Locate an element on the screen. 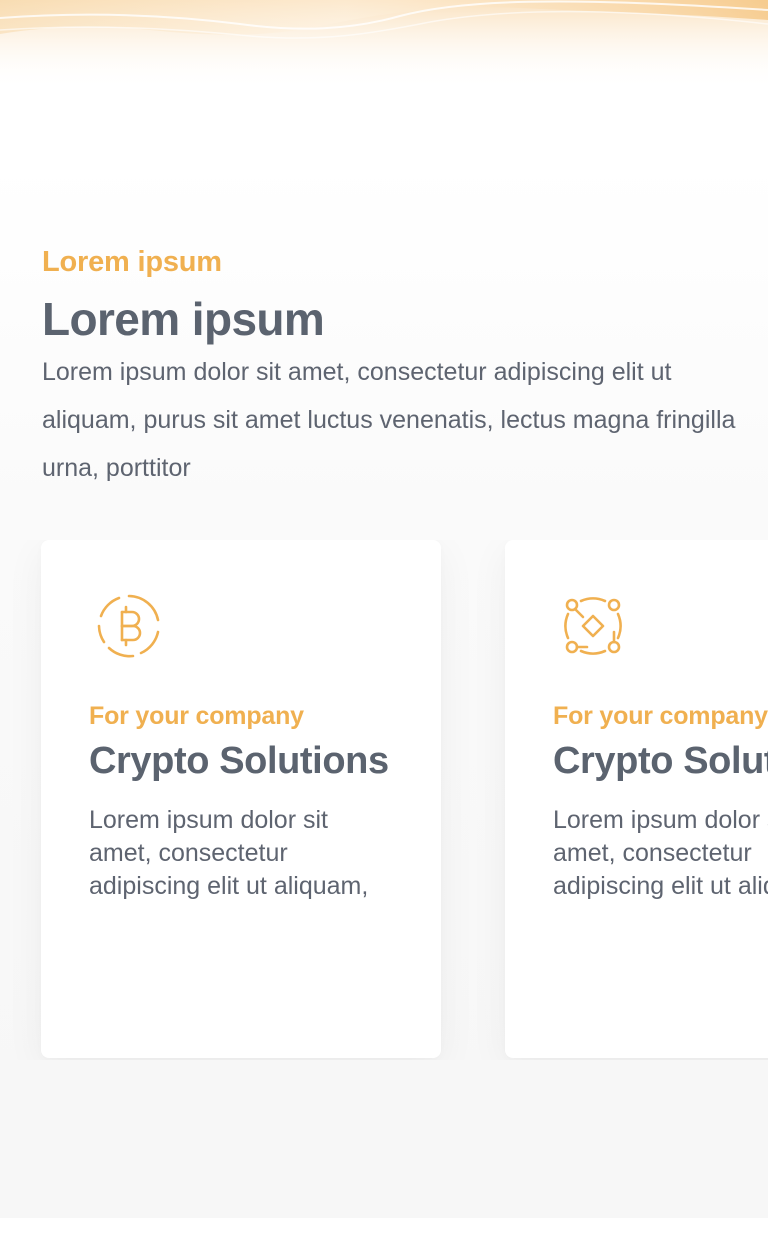 The image size is (768, 1238). blockchain-network-icon is located at coordinates (593, 626).